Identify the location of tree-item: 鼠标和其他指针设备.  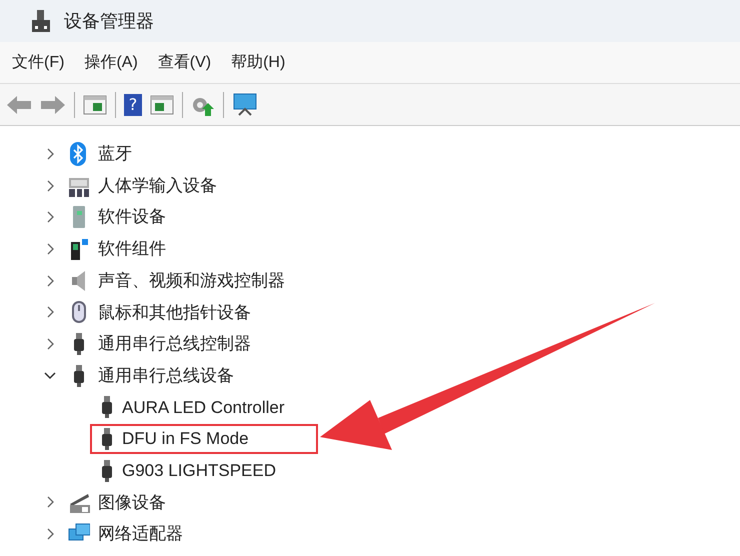
(174, 313).